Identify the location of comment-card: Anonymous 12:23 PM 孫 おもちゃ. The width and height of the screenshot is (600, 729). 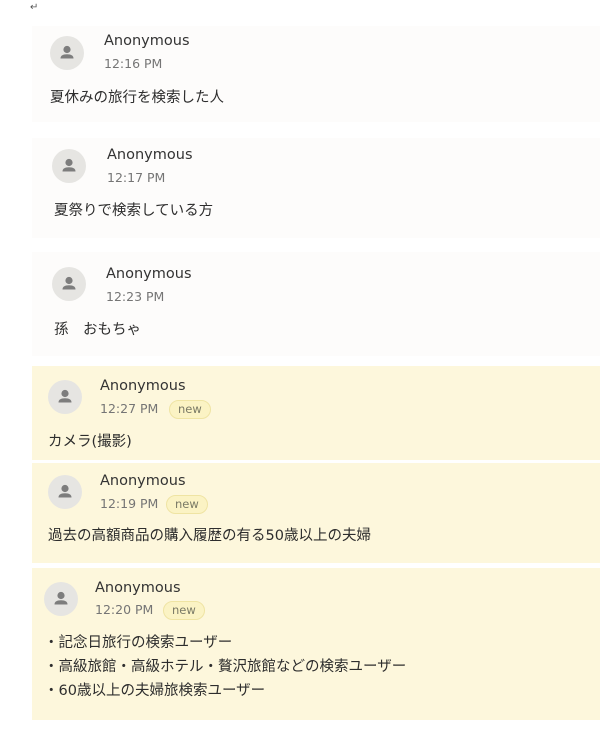
(316, 304).